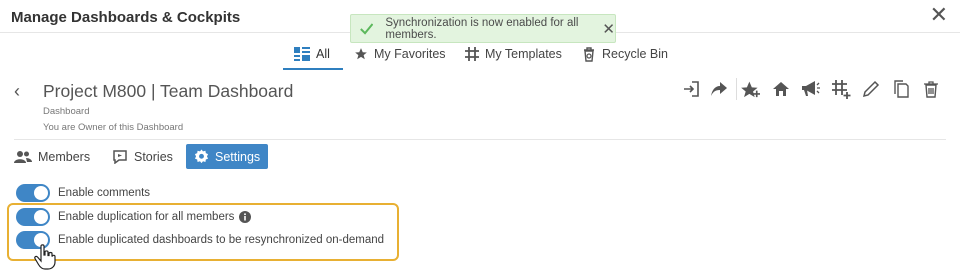 This screenshot has width=960, height=270. Describe the element at coordinates (367, 28) in the screenshot. I see `check-icon` at that location.